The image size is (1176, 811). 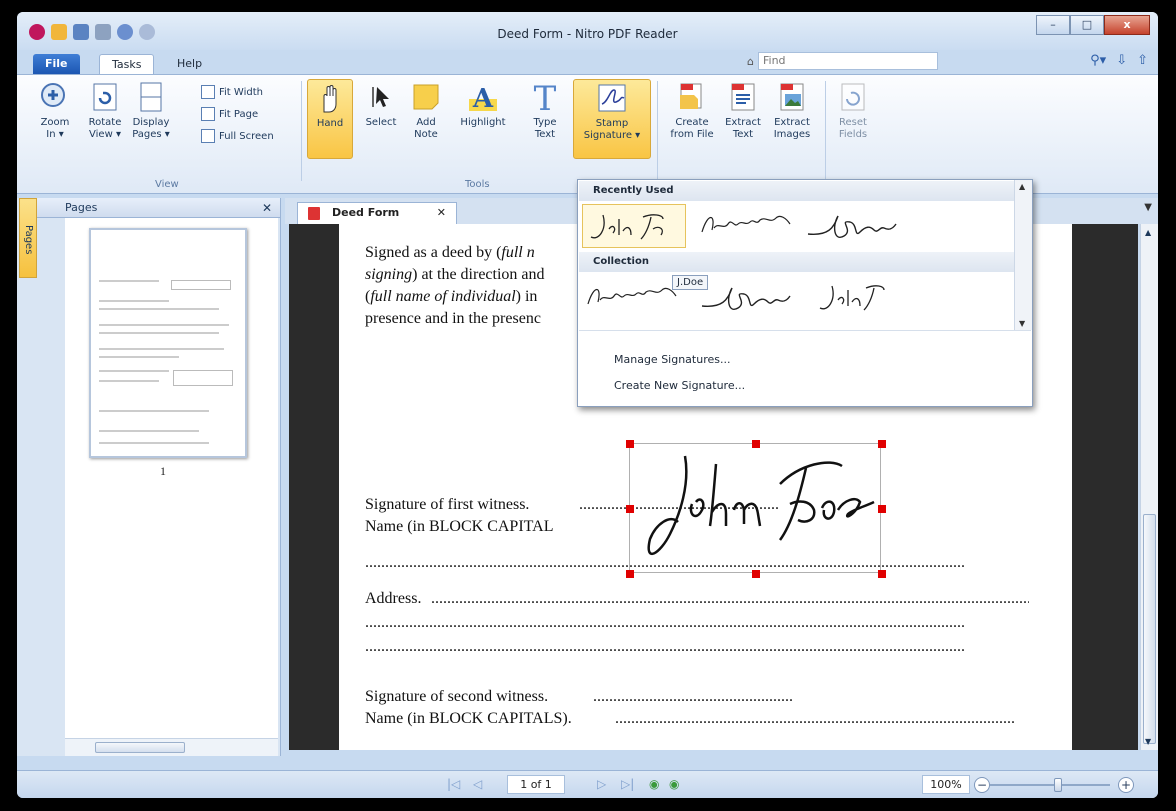 I want to click on extract-text-button: Extract Text, so click(x=743, y=111).